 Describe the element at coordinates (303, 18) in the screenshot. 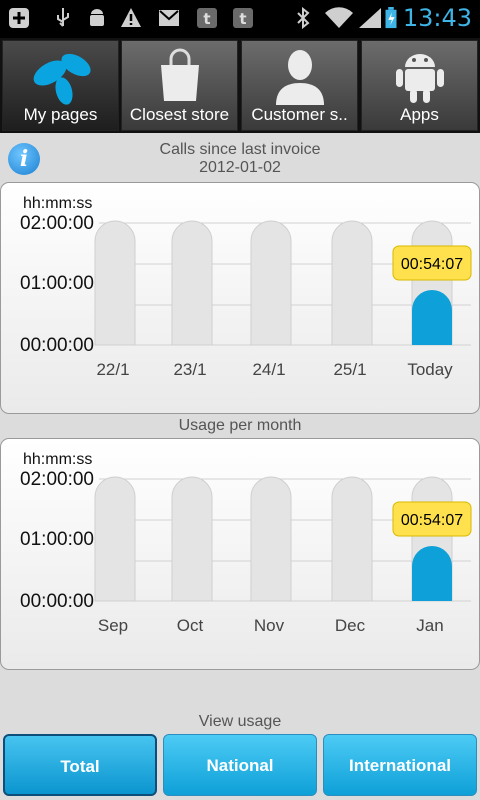

I see `bluetooth-icon` at that location.